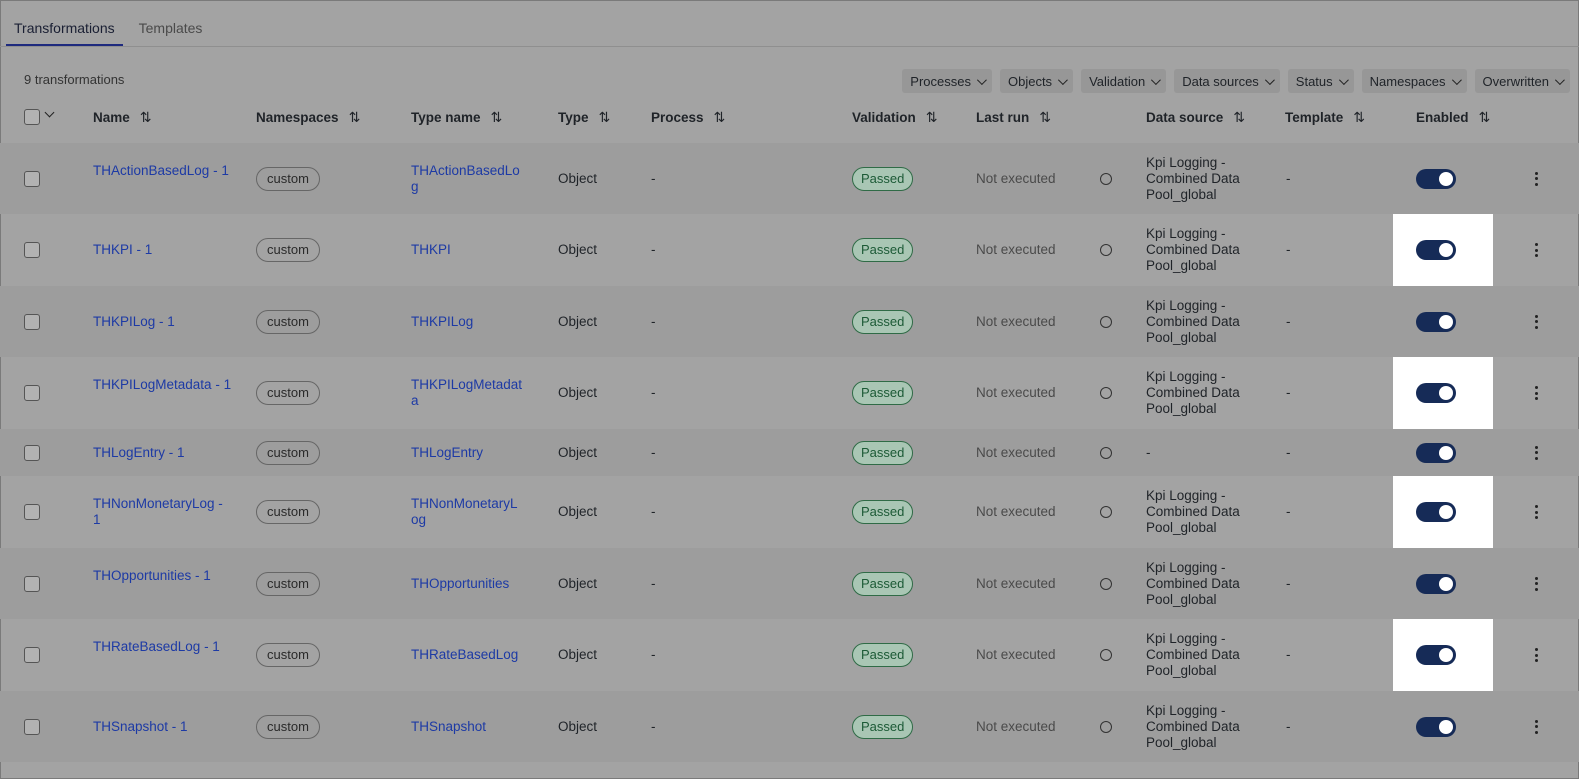 The image size is (1579, 779). What do you see at coordinates (163, 171) in the screenshot?
I see `transformation-name-link: THActionBasedLog - 1` at bounding box center [163, 171].